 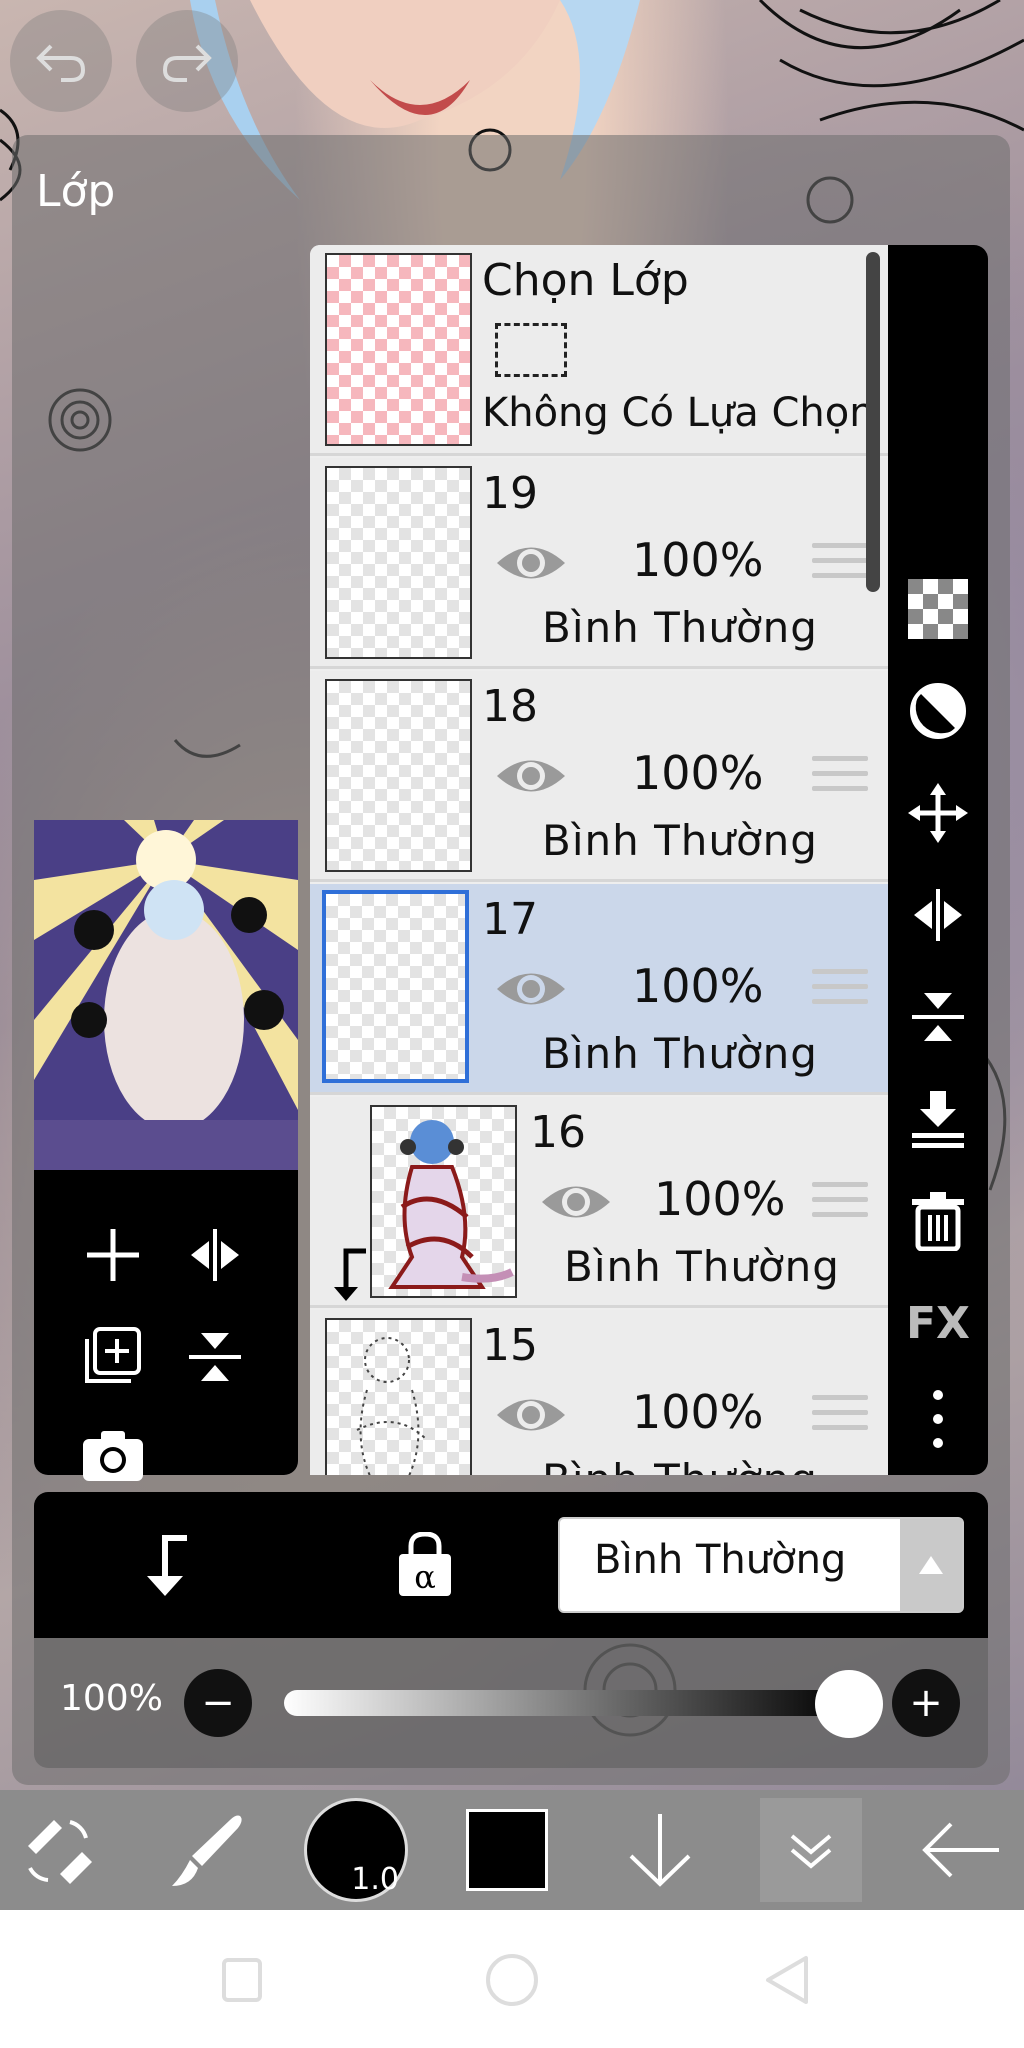 I want to click on selection-thumbnail, so click(x=398, y=349).